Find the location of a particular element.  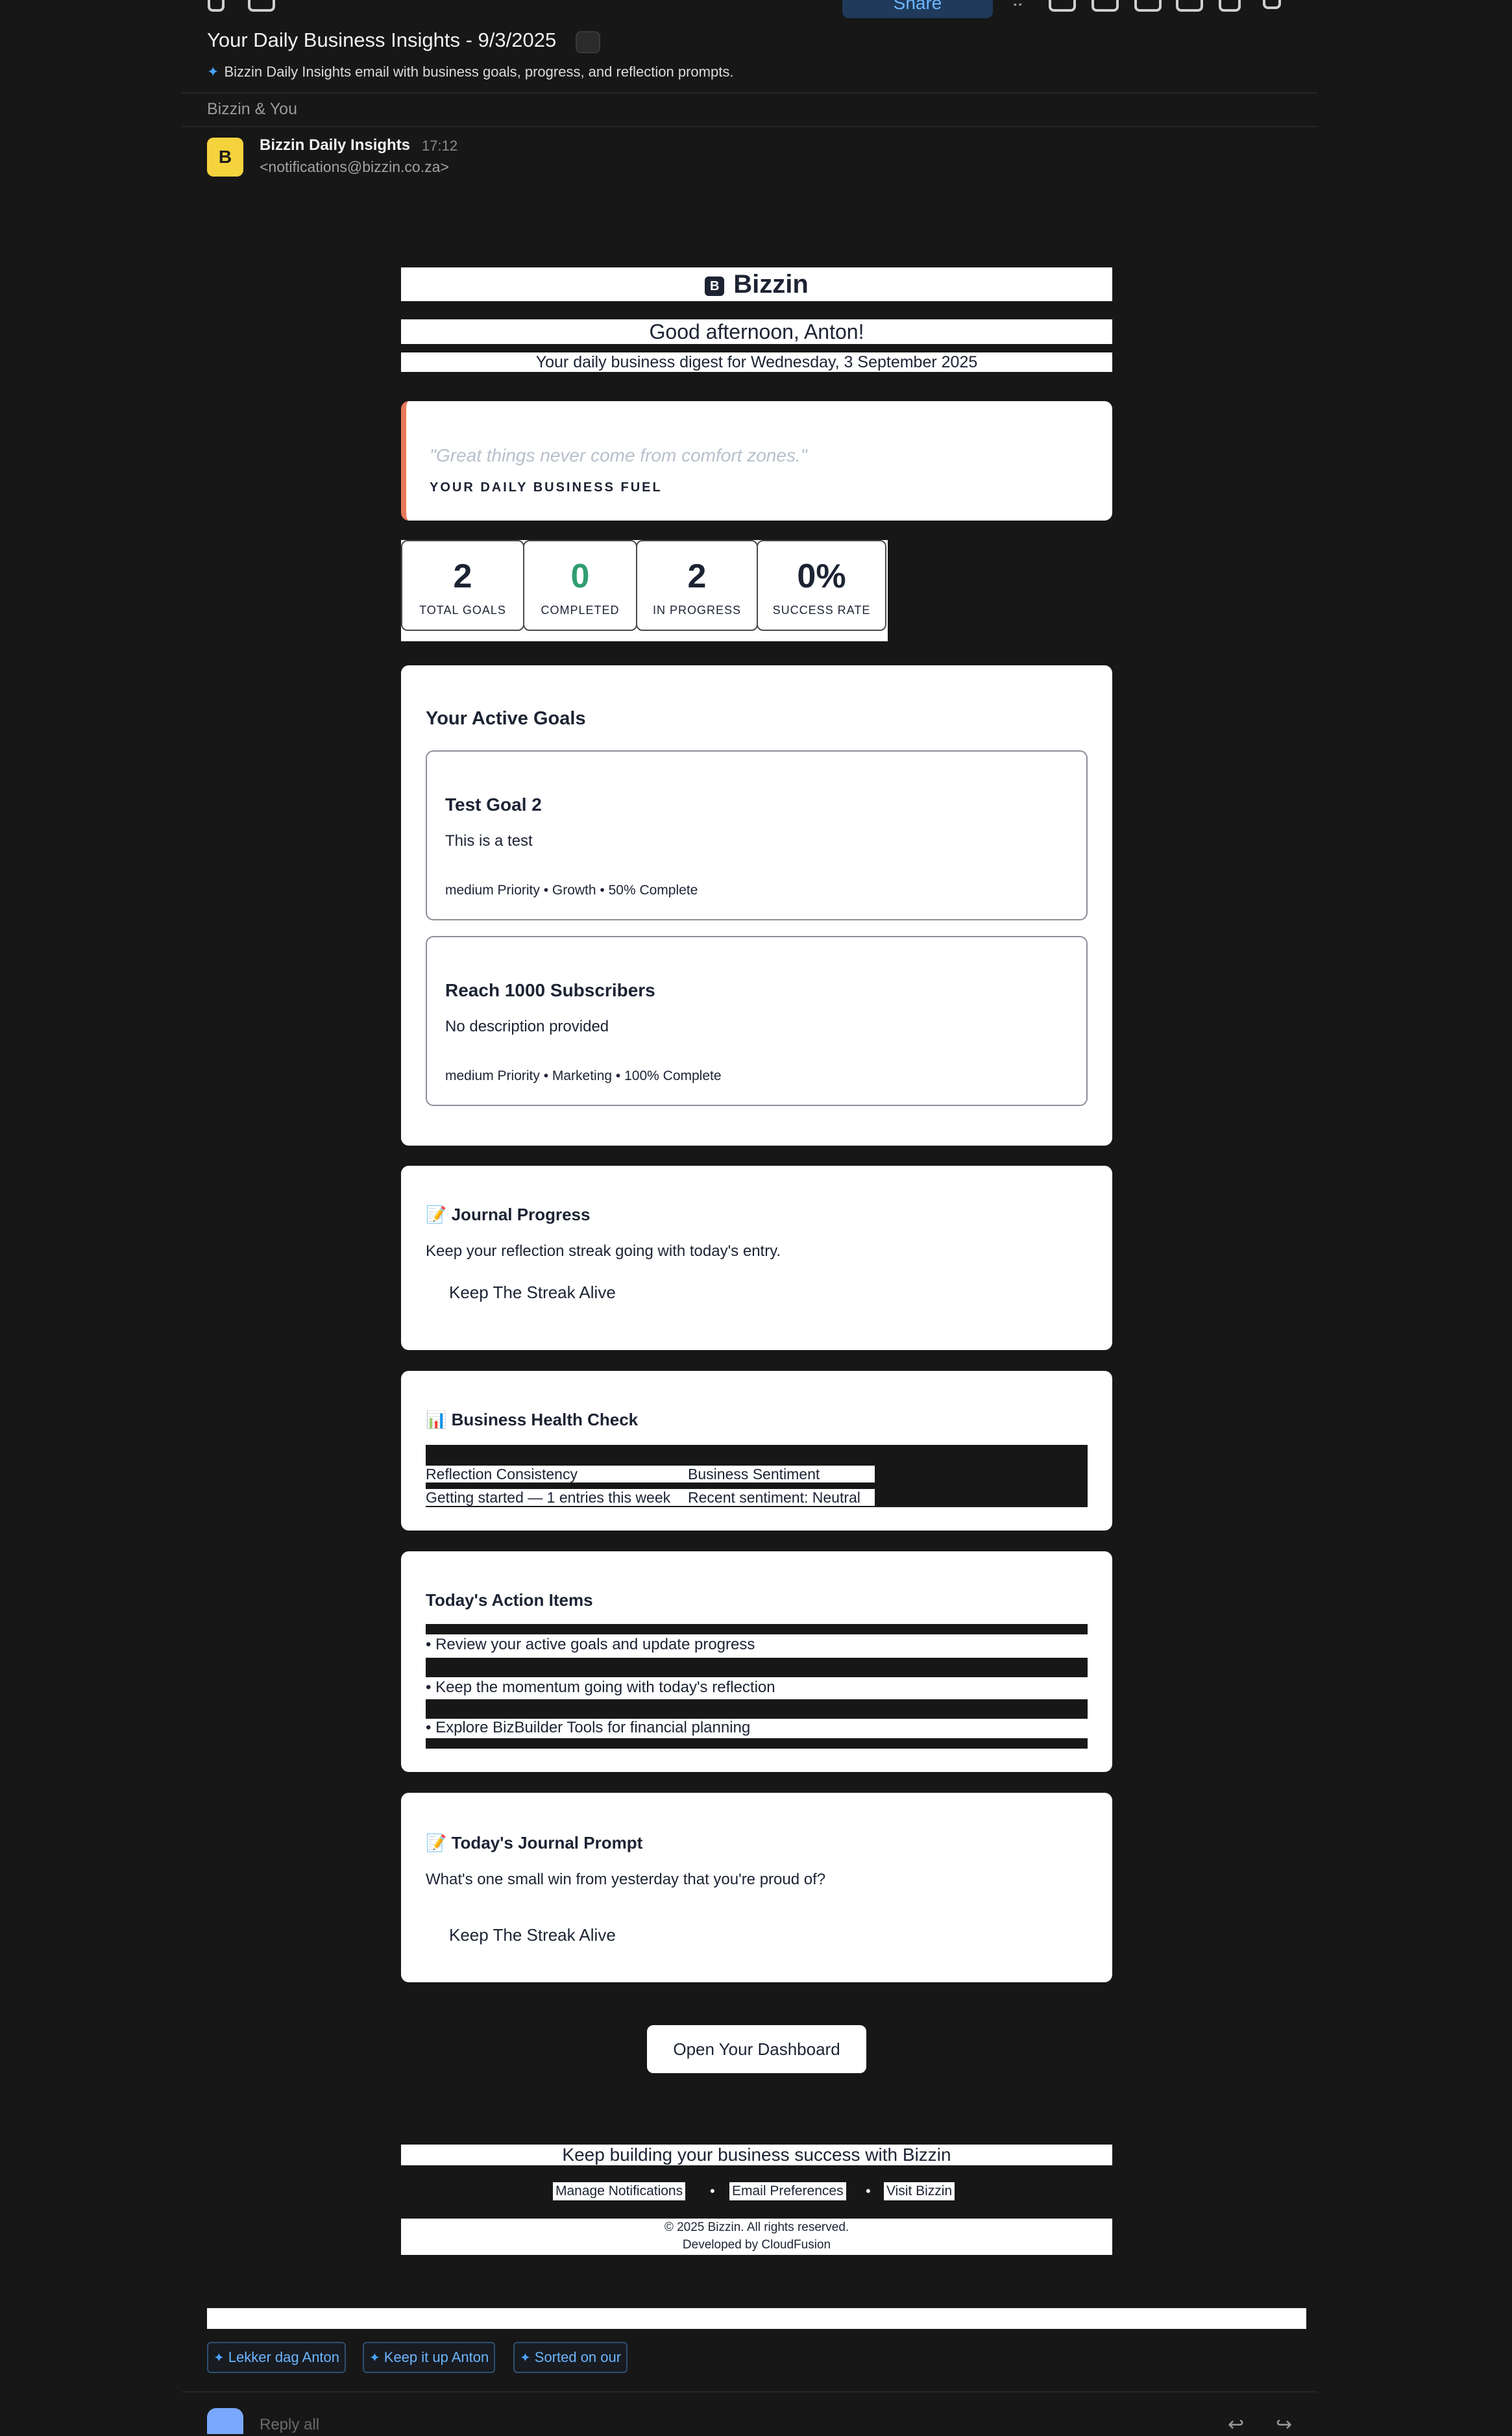

stat-in-progress: 2 IN PROGRESS is located at coordinates (697, 585).